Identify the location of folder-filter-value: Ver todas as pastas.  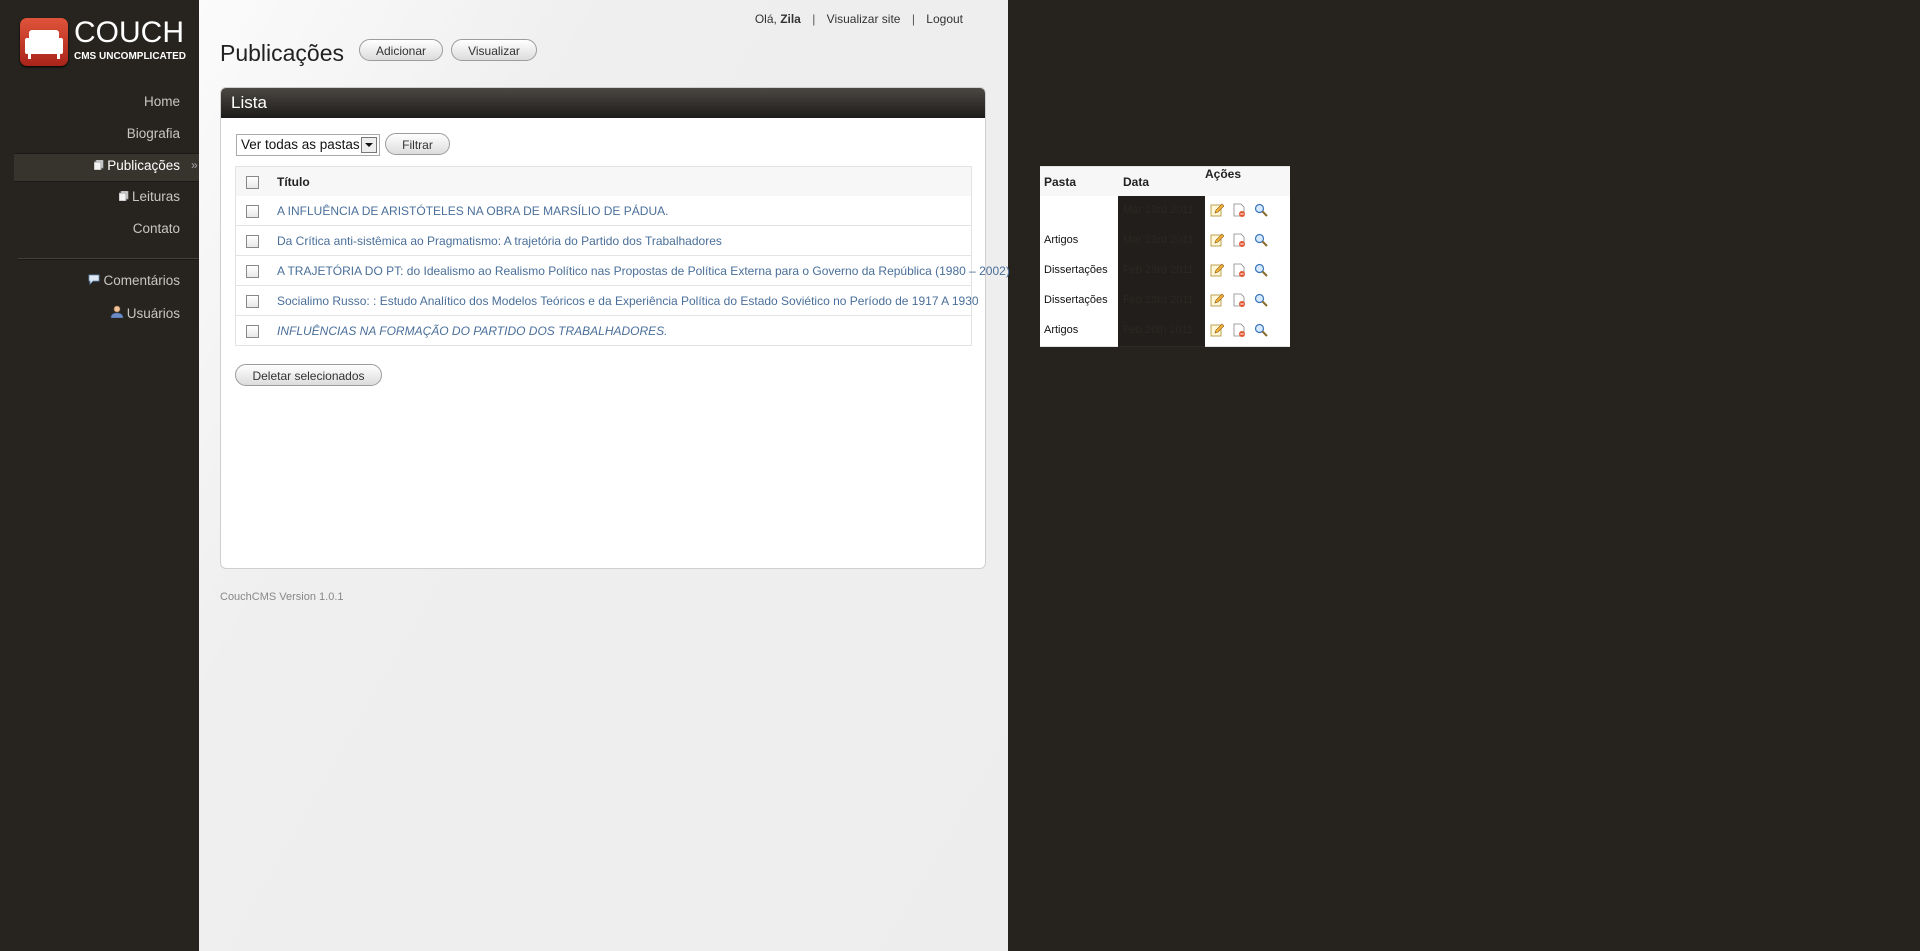
(300, 144).